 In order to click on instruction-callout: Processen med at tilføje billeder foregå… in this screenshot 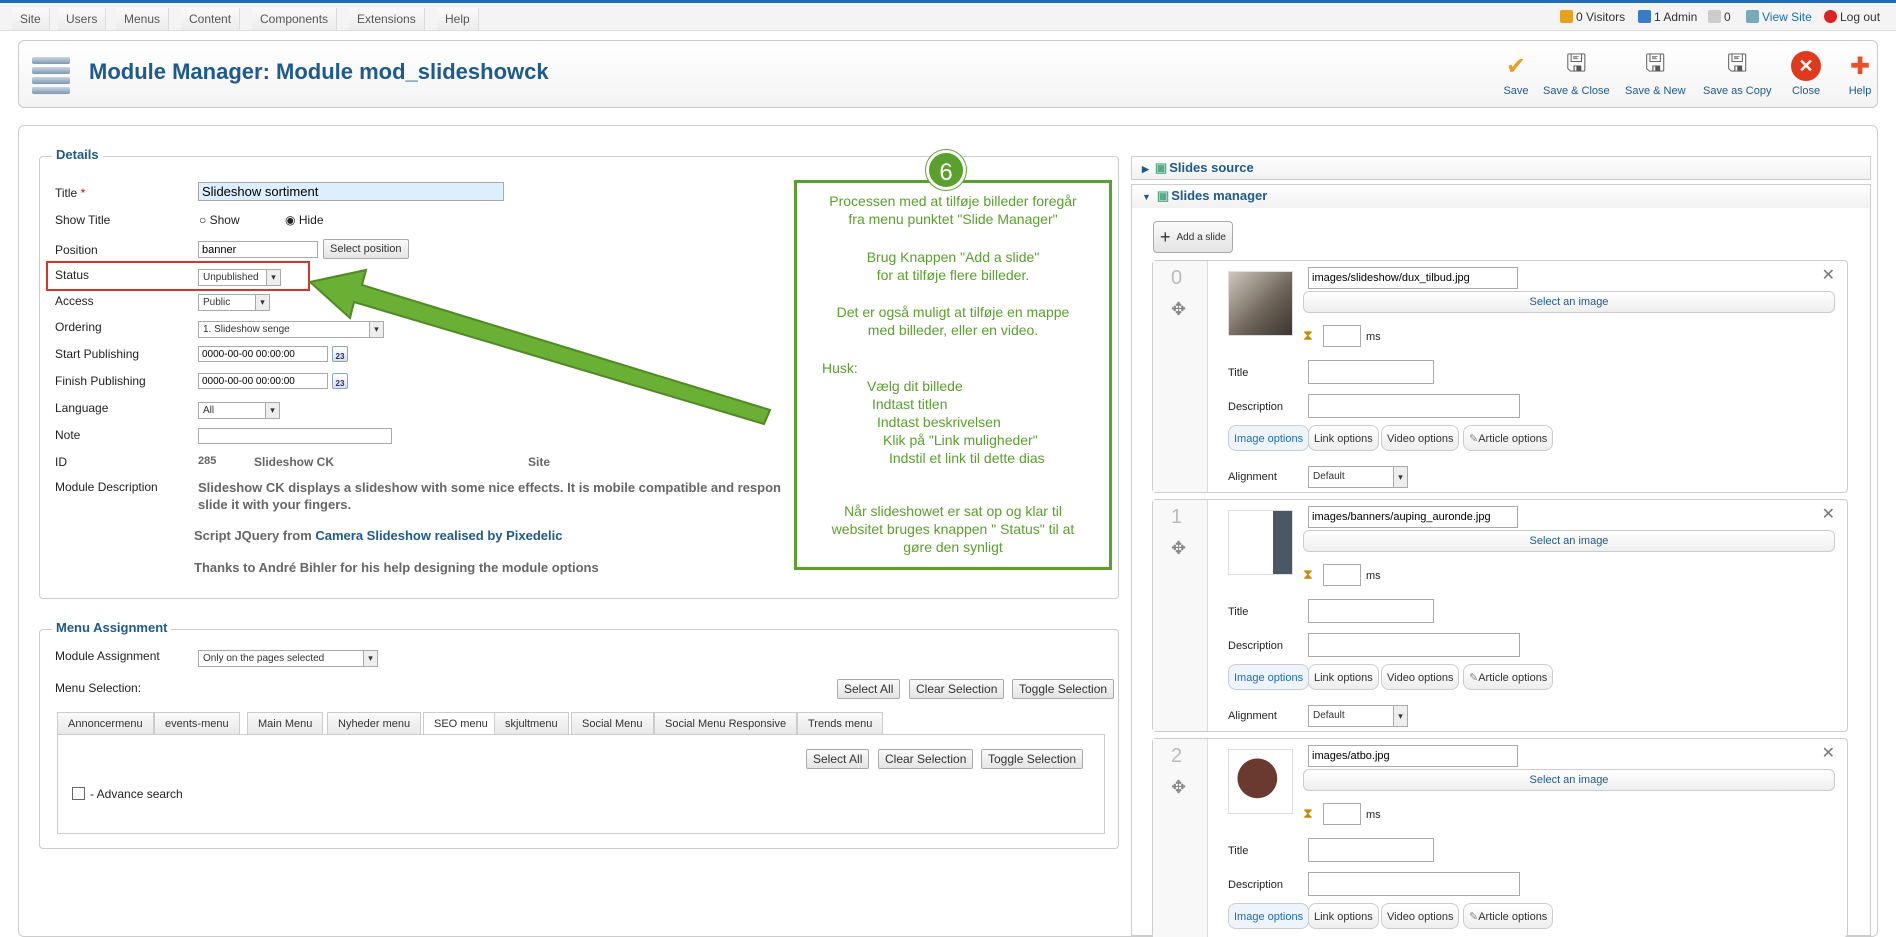, I will do `click(953, 375)`.